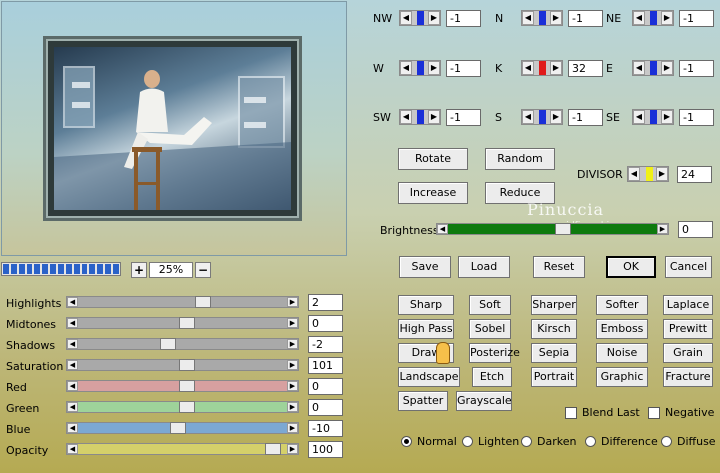  What do you see at coordinates (490, 305) in the screenshot?
I see `effect-button-soft: Soft` at bounding box center [490, 305].